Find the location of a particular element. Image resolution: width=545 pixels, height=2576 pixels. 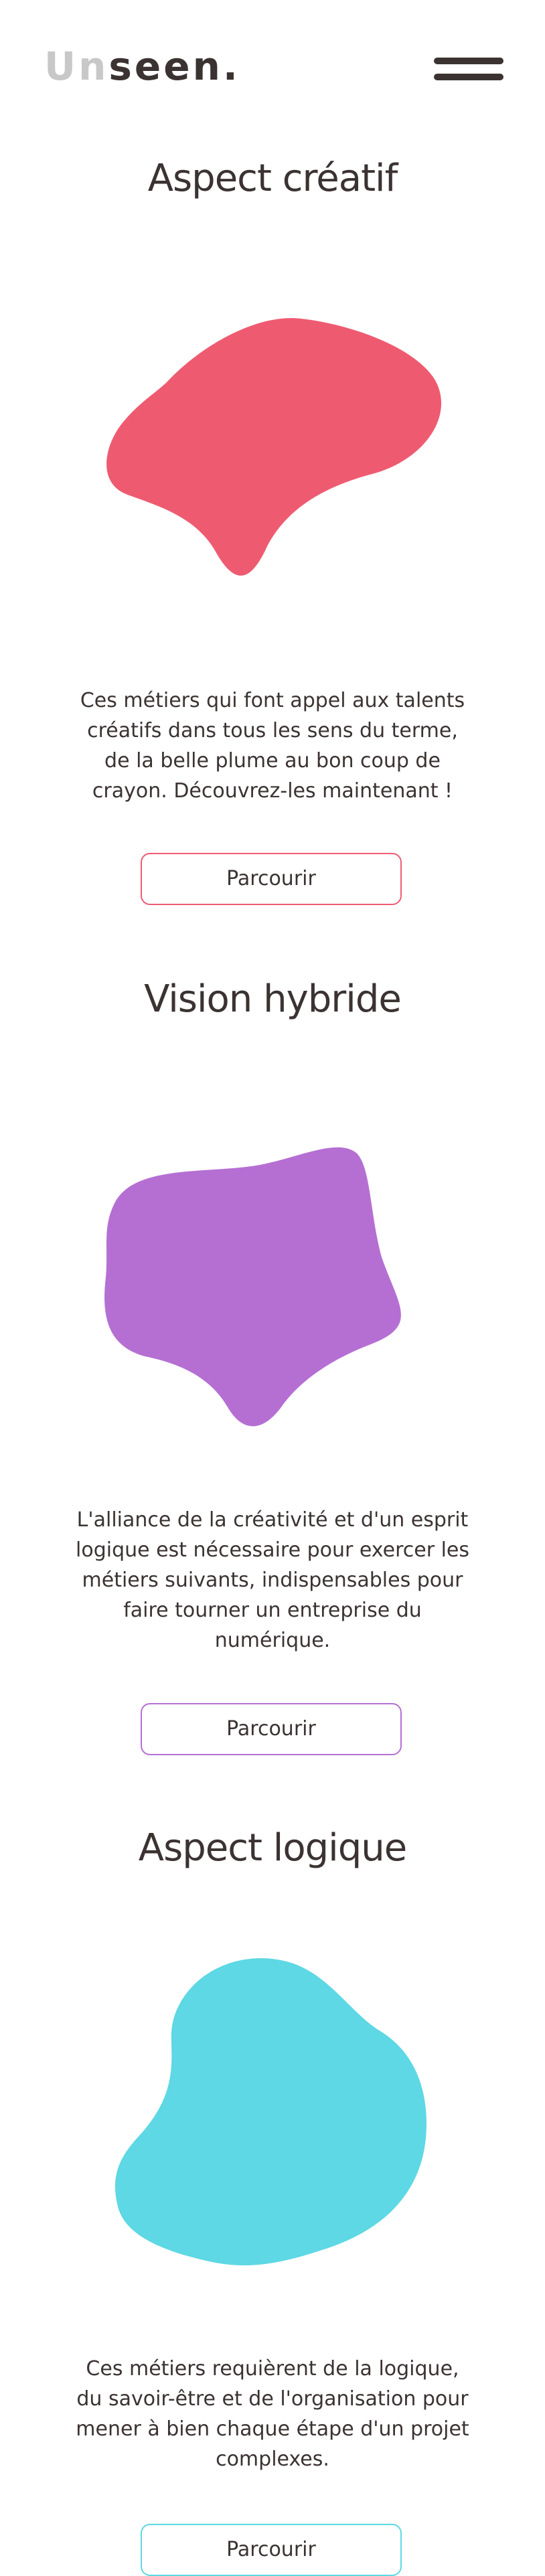

blob-shape-logique is located at coordinates (270, 2112).